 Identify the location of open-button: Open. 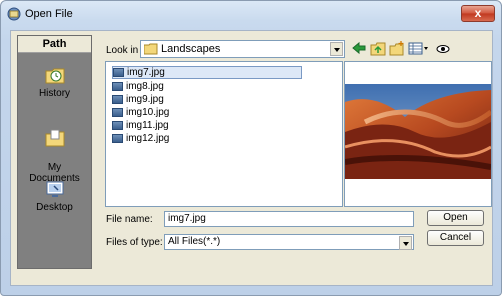
(455, 218).